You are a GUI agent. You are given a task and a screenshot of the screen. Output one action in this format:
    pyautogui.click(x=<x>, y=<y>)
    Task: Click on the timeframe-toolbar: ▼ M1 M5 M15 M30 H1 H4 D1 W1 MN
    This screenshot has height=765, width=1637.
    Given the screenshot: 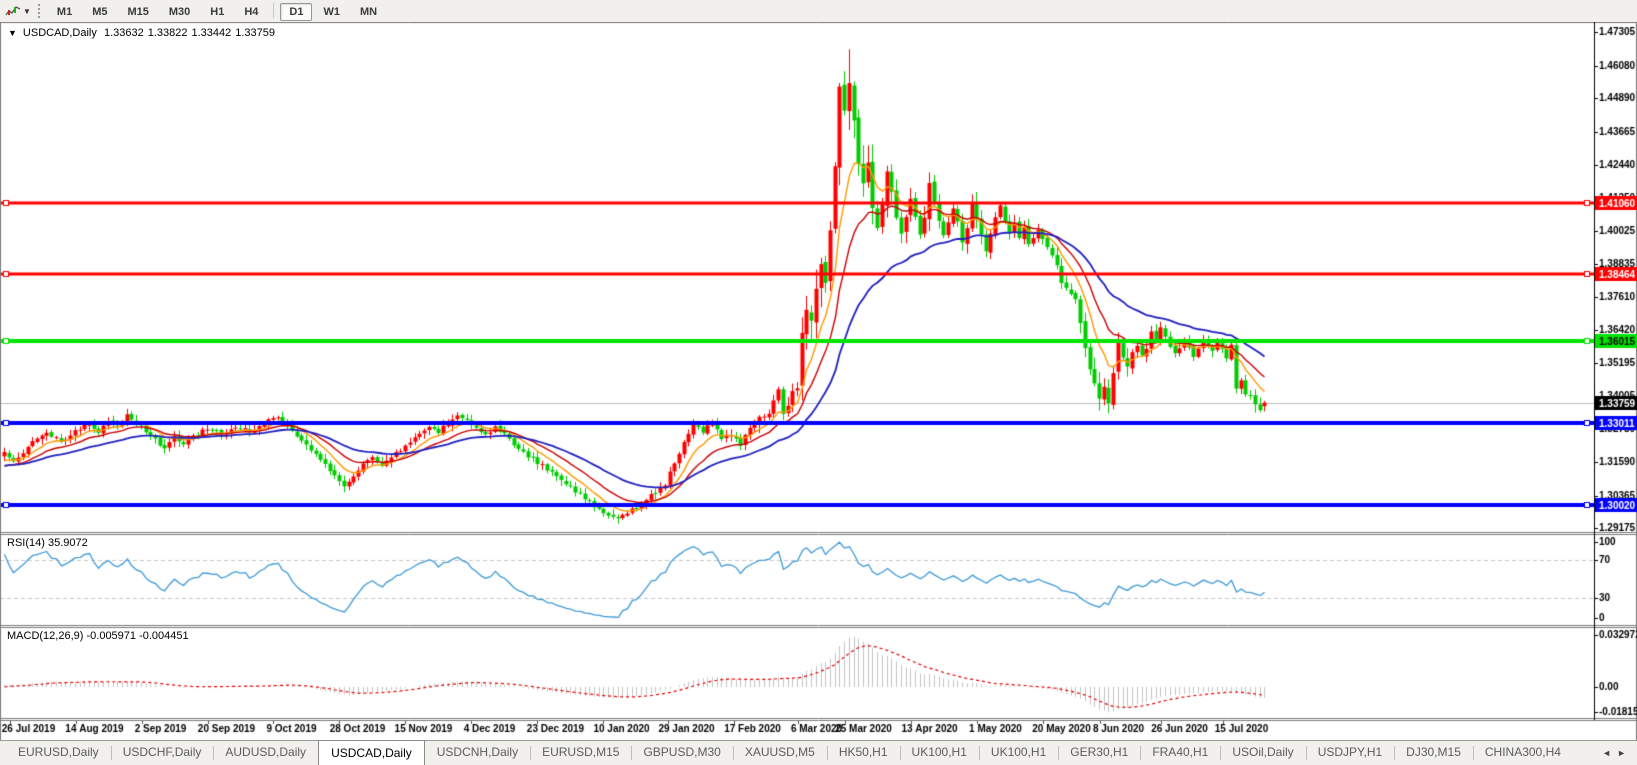 What is the action you would take?
    pyautogui.click(x=818, y=11)
    